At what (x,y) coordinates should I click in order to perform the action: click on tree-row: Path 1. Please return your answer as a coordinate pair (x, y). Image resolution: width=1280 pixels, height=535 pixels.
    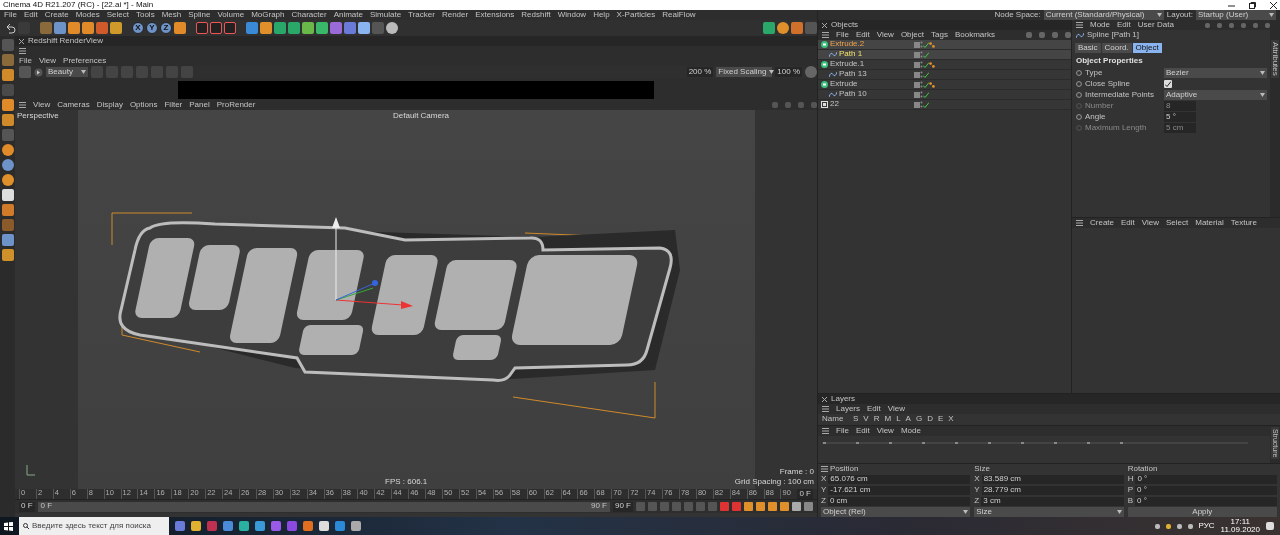
    Looking at the image, I should click on (944, 55).